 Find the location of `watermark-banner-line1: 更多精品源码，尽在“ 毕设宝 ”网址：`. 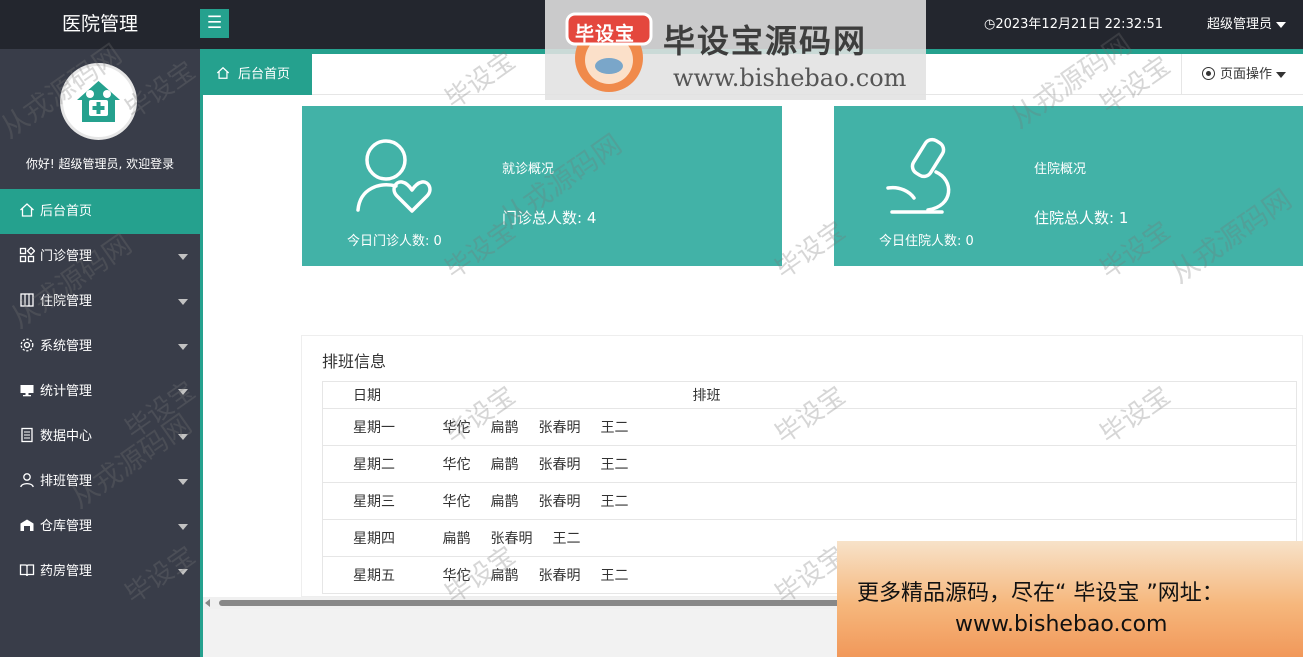

watermark-banner-line1: 更多精品源码，尽在“ 毕设宝 ”网址： is located at coordinates (1040, 593).